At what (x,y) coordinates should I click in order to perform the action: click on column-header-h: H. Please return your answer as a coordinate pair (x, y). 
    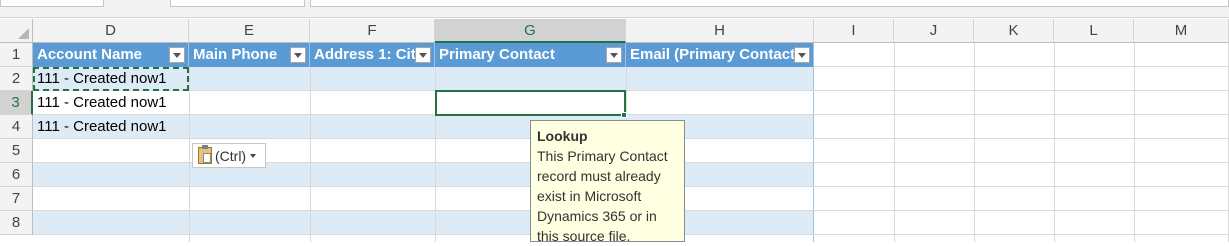
    Looking at the image, I should click on (720, 31).